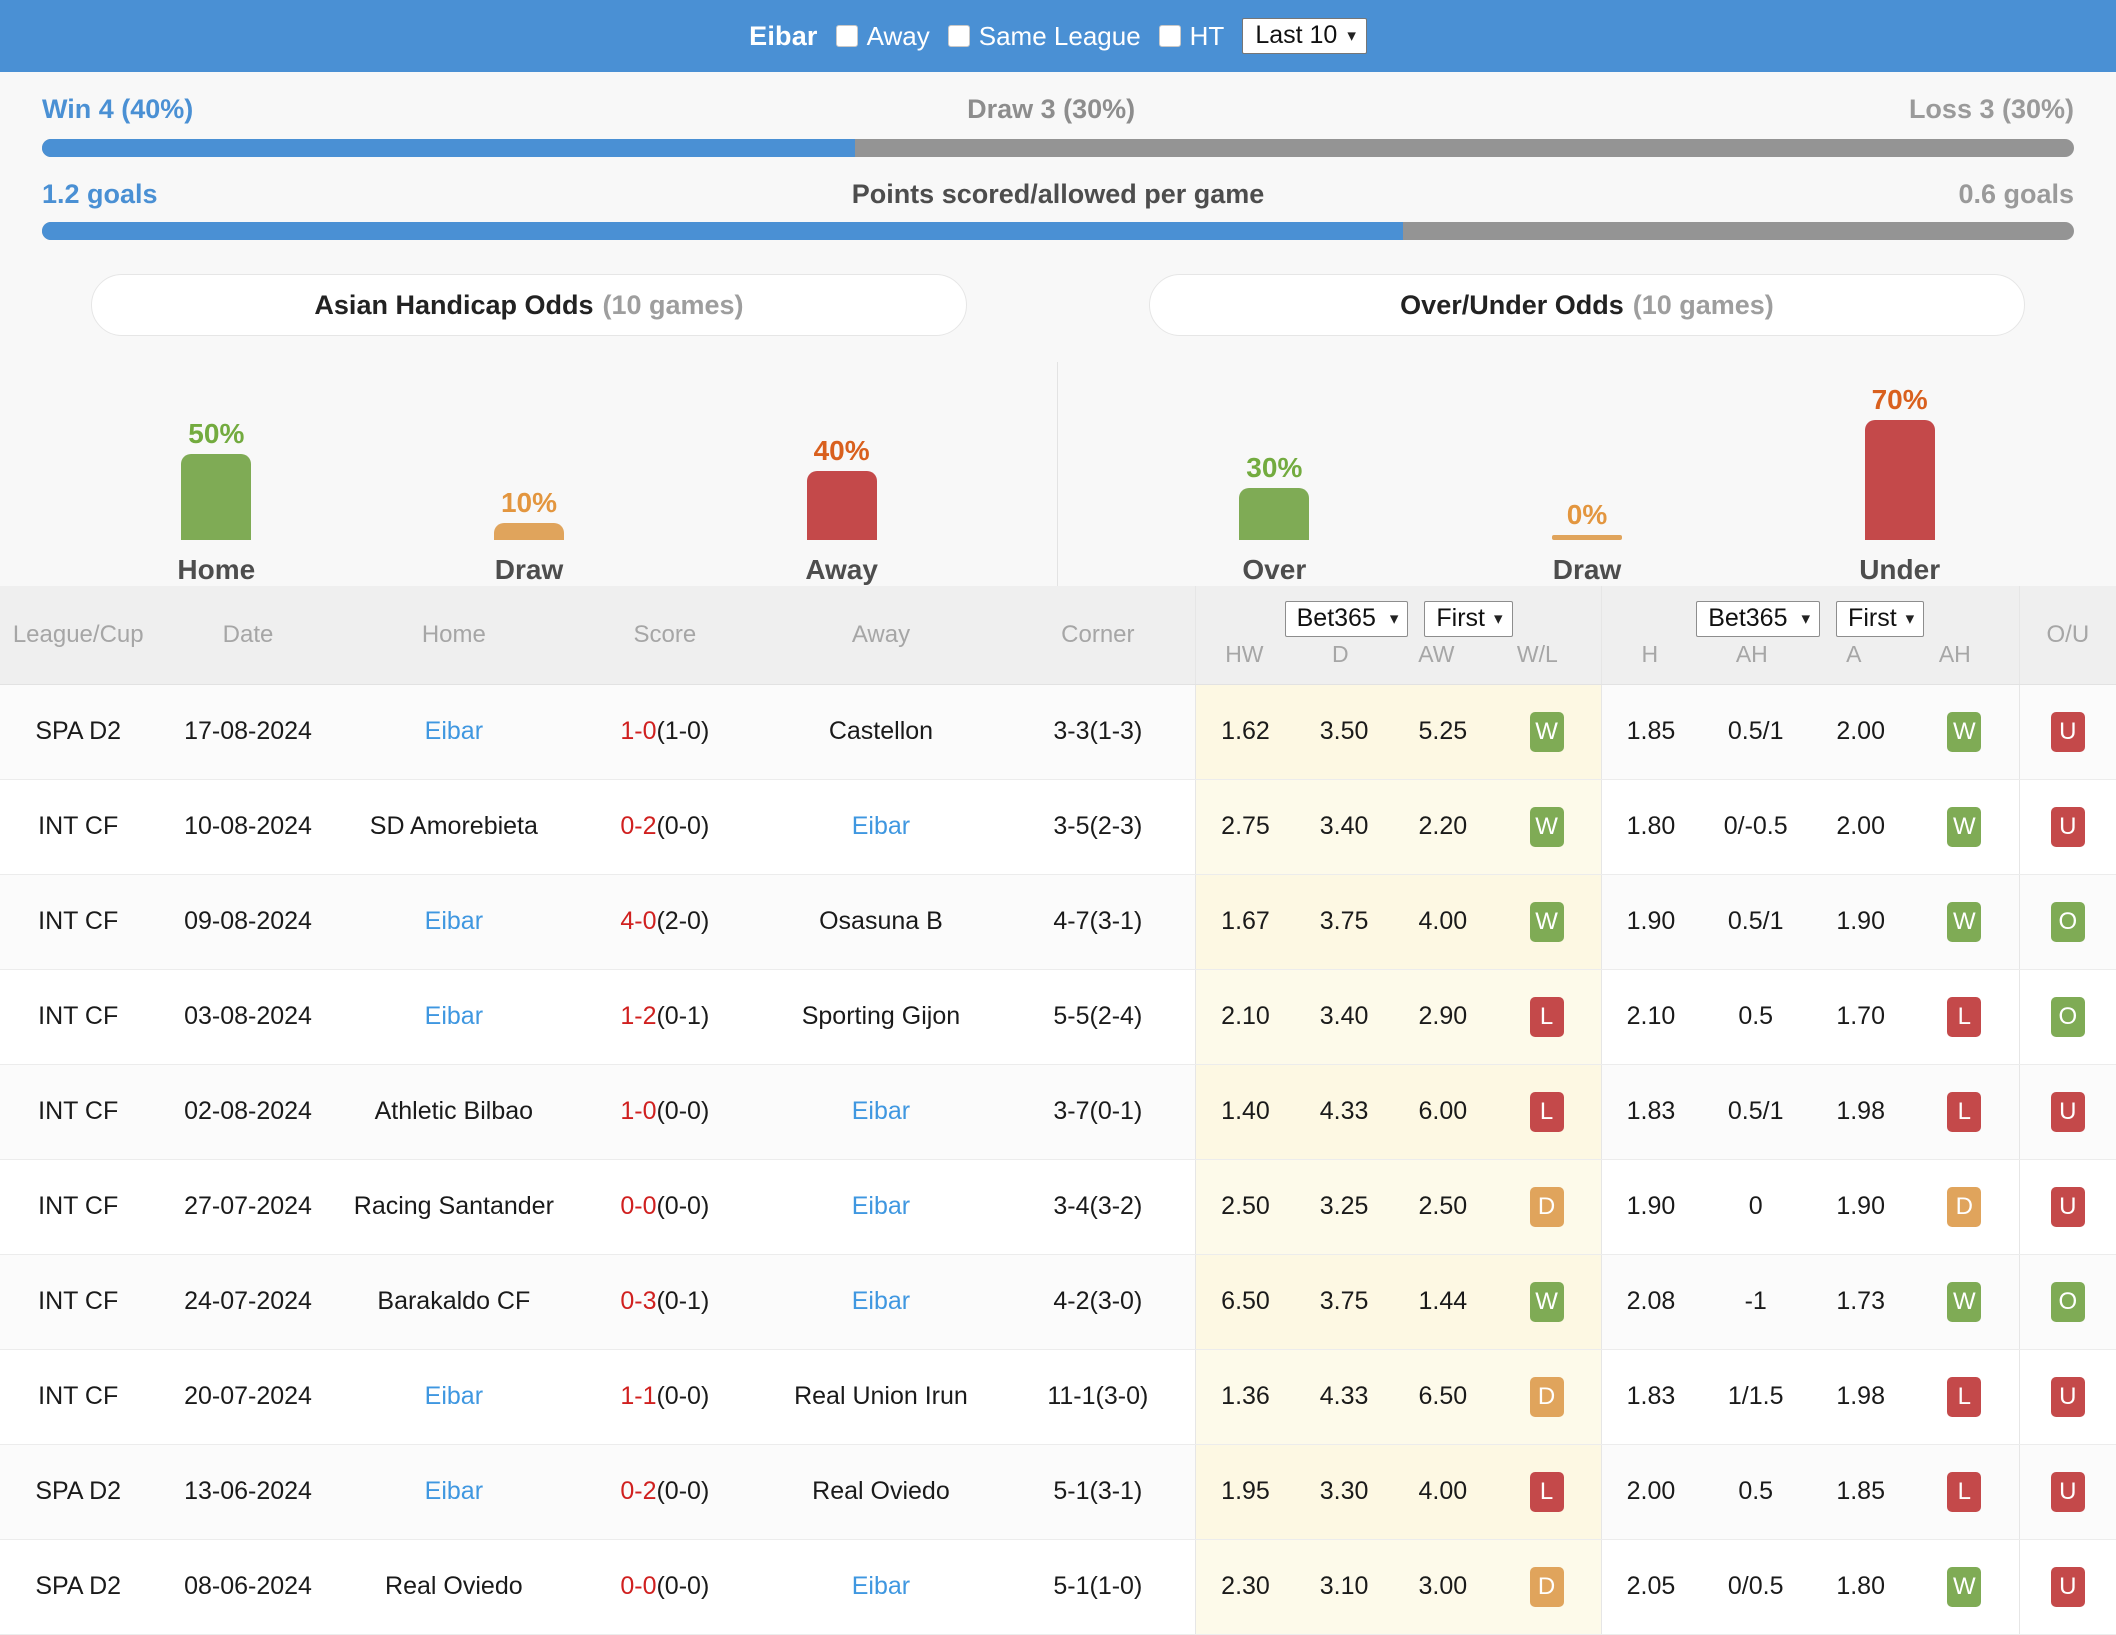 The height and width of the screenshot is (1635, 2116). I want to click on checkbox-same-league-box, so click(958, 36).